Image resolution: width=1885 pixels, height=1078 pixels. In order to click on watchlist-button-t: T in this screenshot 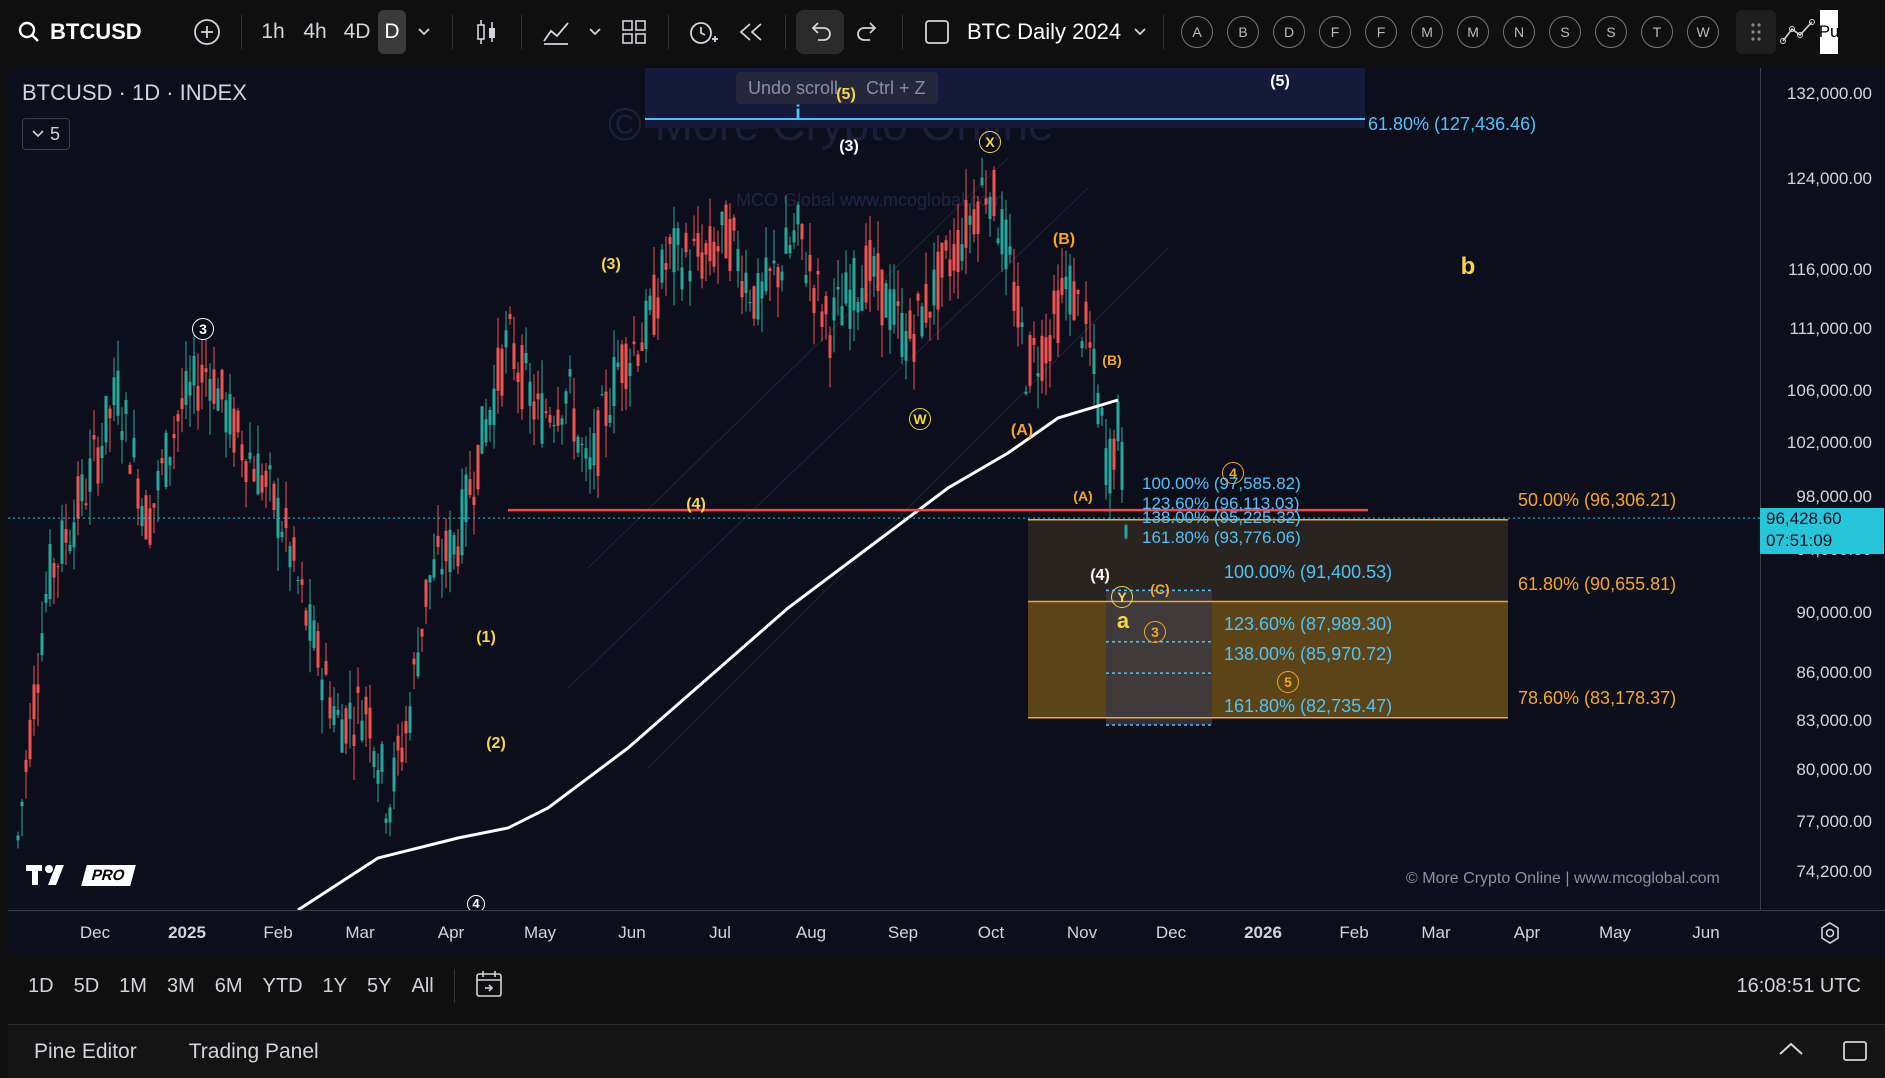, I will do `click(1657, 32)`.